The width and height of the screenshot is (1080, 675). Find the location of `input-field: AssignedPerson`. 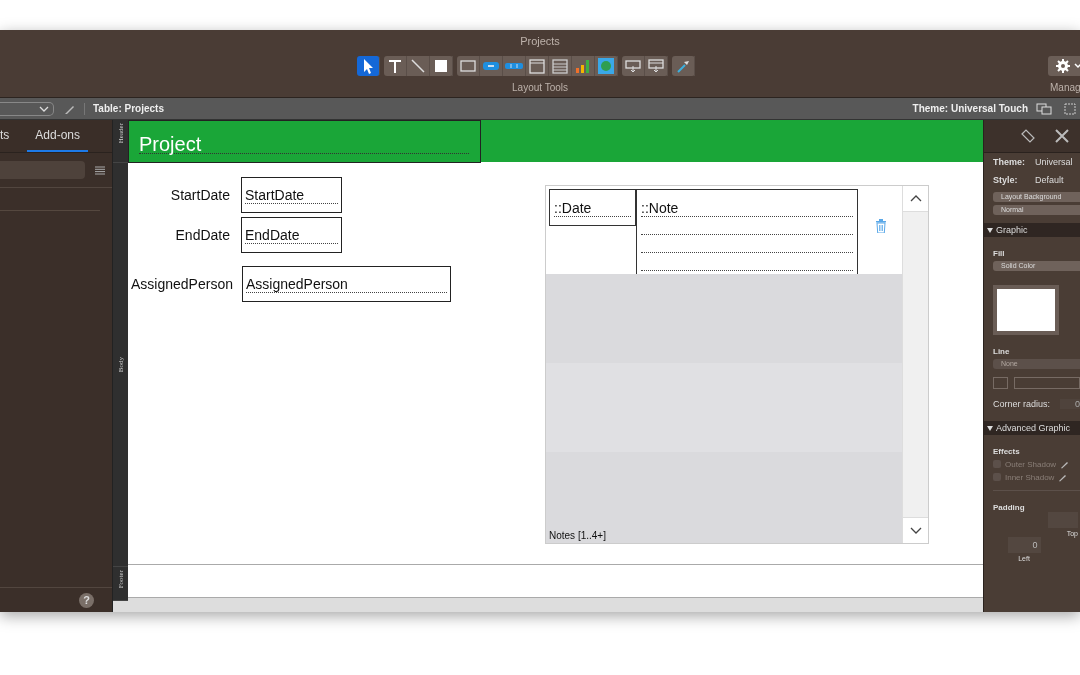

input-field: AssignedPerson is located at coordinates (346, 284).